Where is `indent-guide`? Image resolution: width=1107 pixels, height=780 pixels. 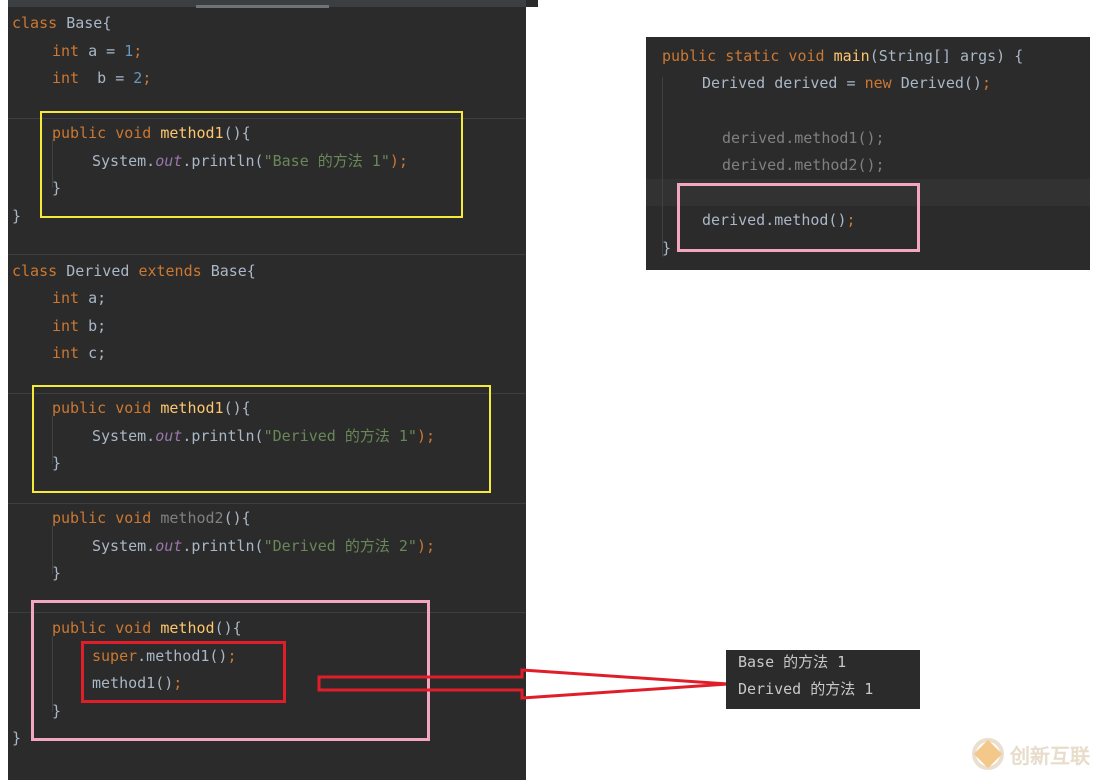 indent-guide is located at coordinates (662, 167).